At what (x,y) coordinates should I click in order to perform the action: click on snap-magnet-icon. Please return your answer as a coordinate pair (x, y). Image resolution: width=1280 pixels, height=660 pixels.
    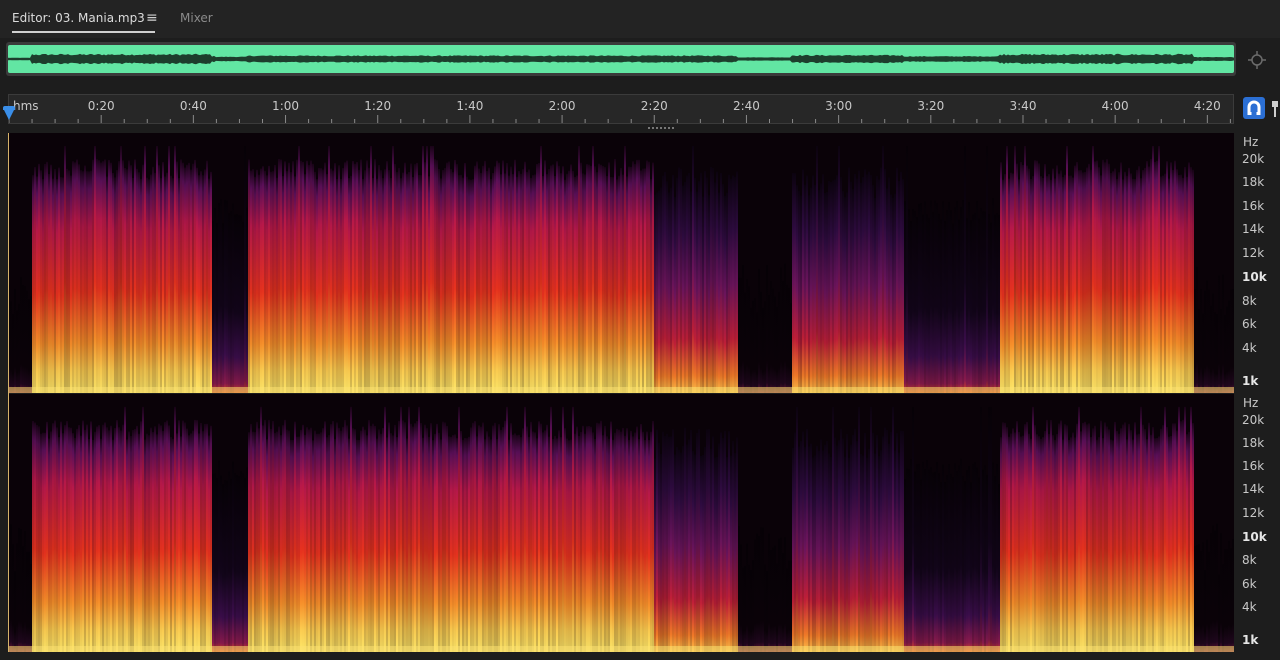
    Looking at the image, I should click on (1254, 108).